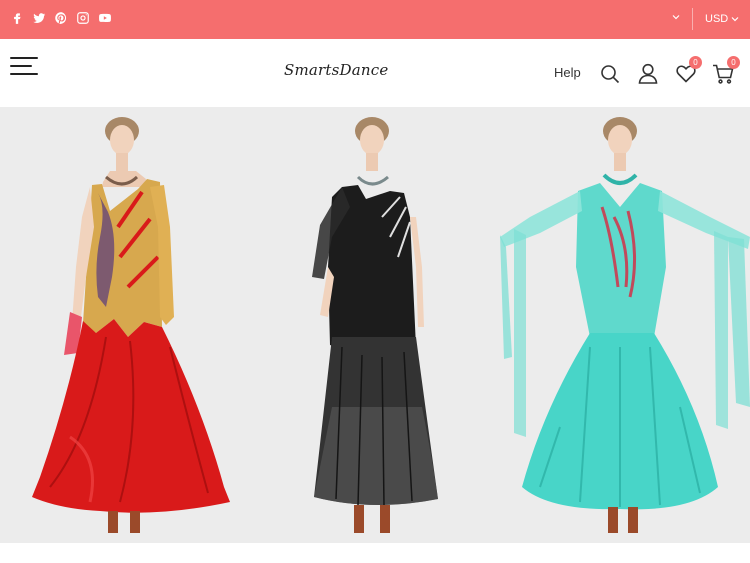 The image size is (750, 563). What do you see at coordinates (648, 76) in the screenshot?
I see `account-icon` at bounding box center [648, 76].